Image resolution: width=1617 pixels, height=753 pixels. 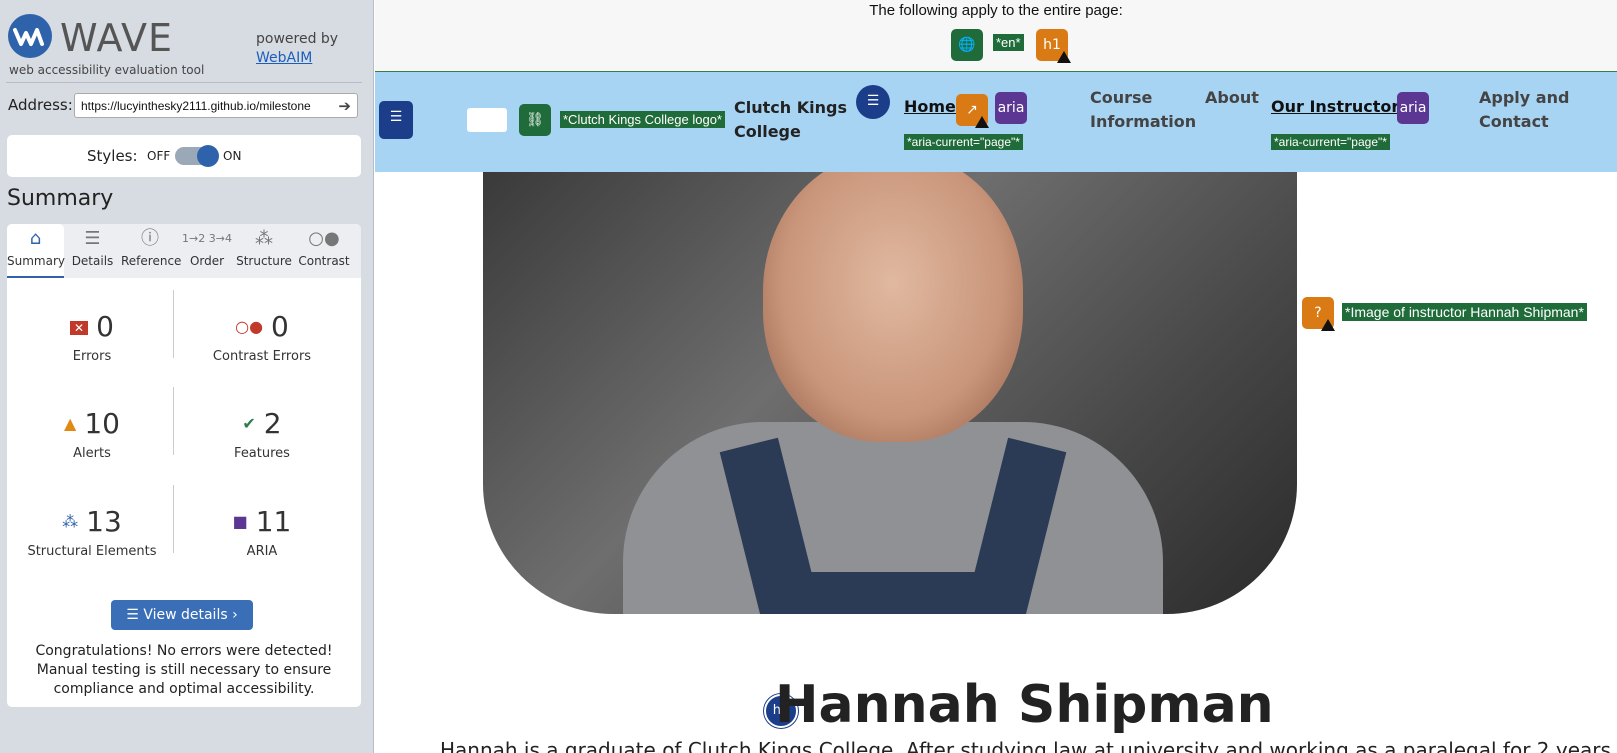 I want to click on go-arrow-icon: ➔, so click(x=344, y=106).